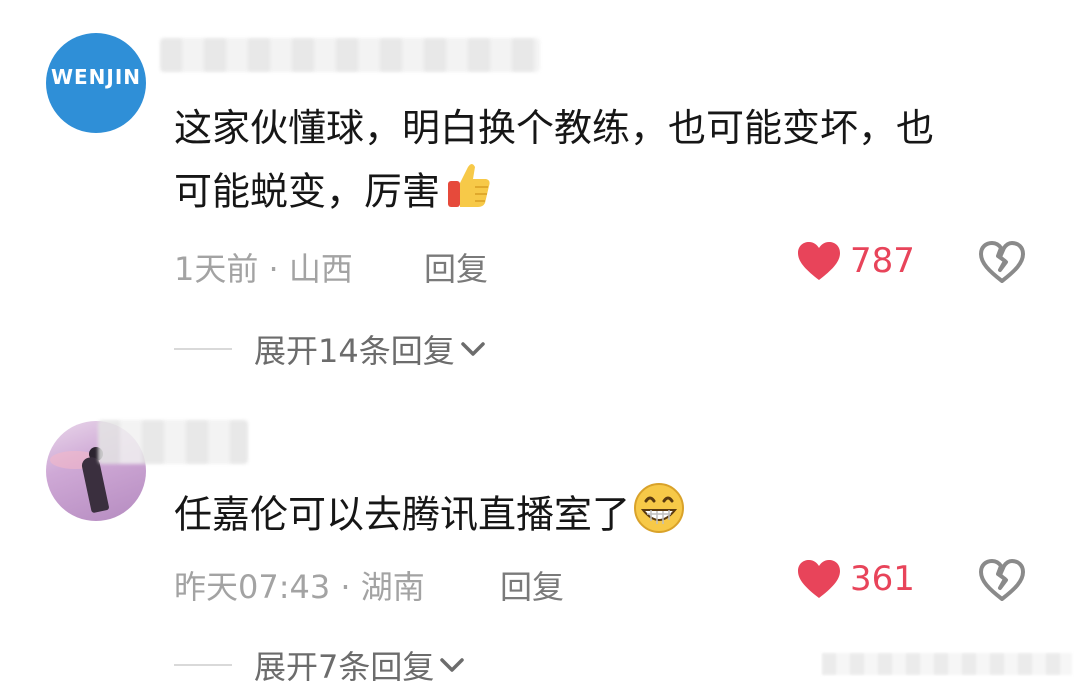  I want to click on like-button: 787, so click(855, 261).